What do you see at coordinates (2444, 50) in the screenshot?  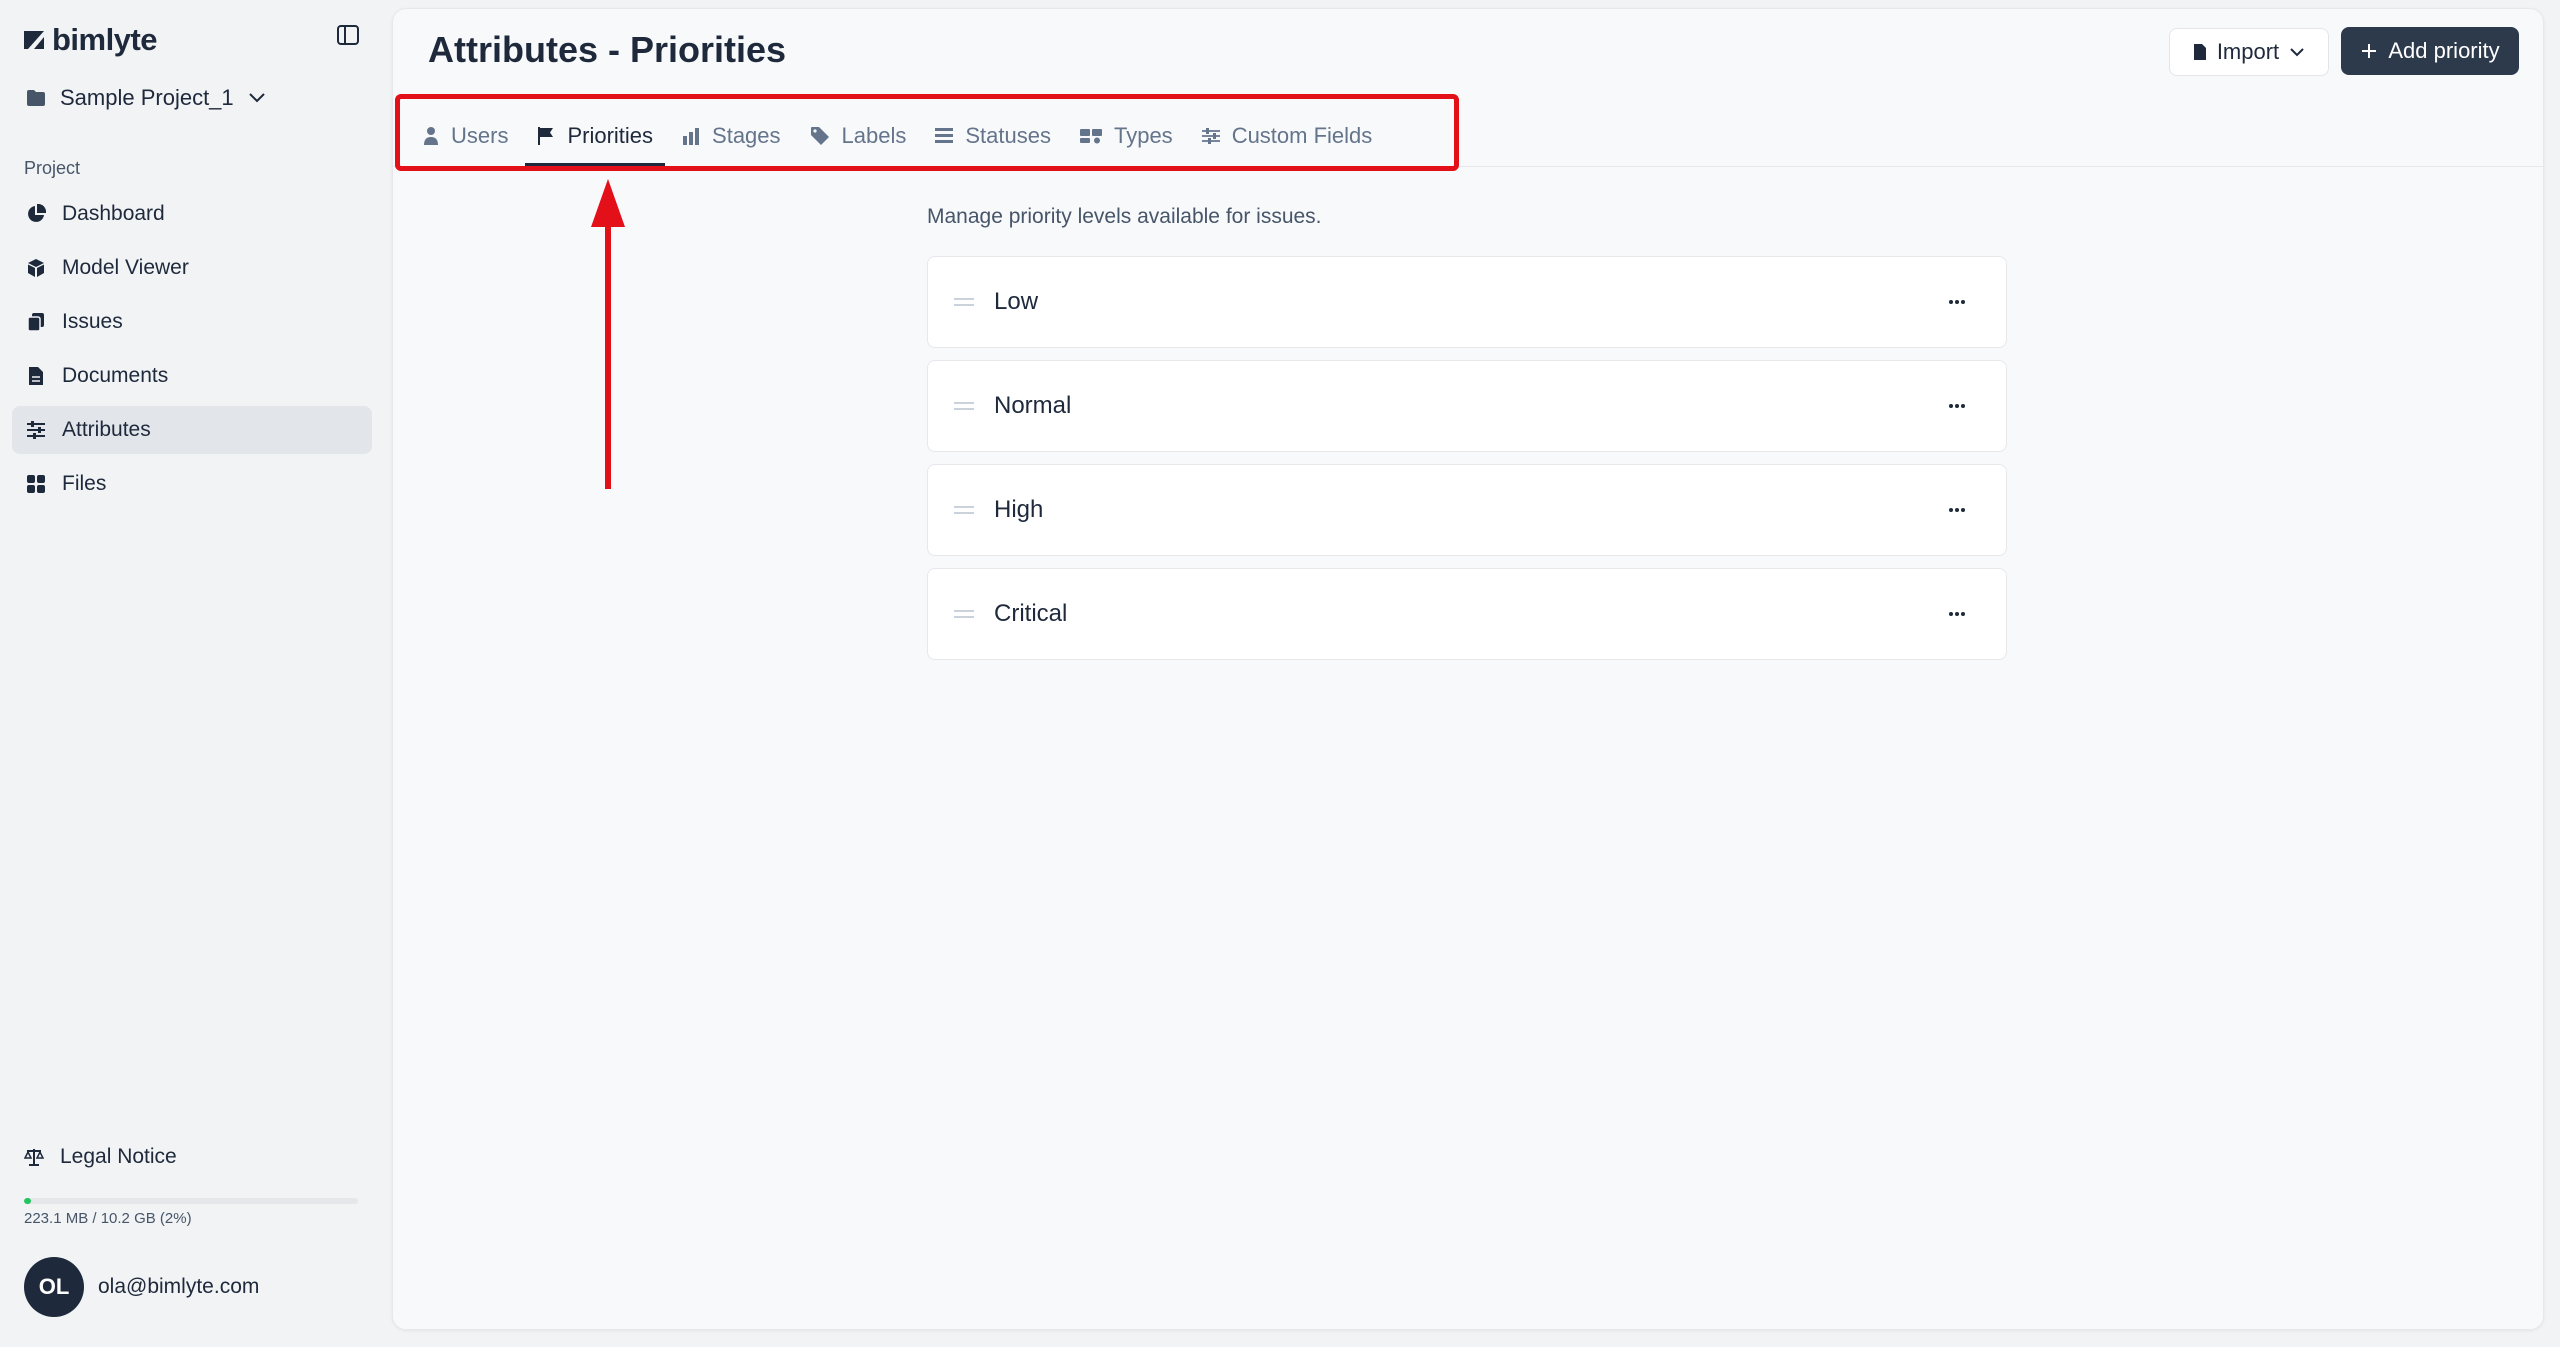 I see `add-priority-label: Add priority` at bounding box center [2444, 50].